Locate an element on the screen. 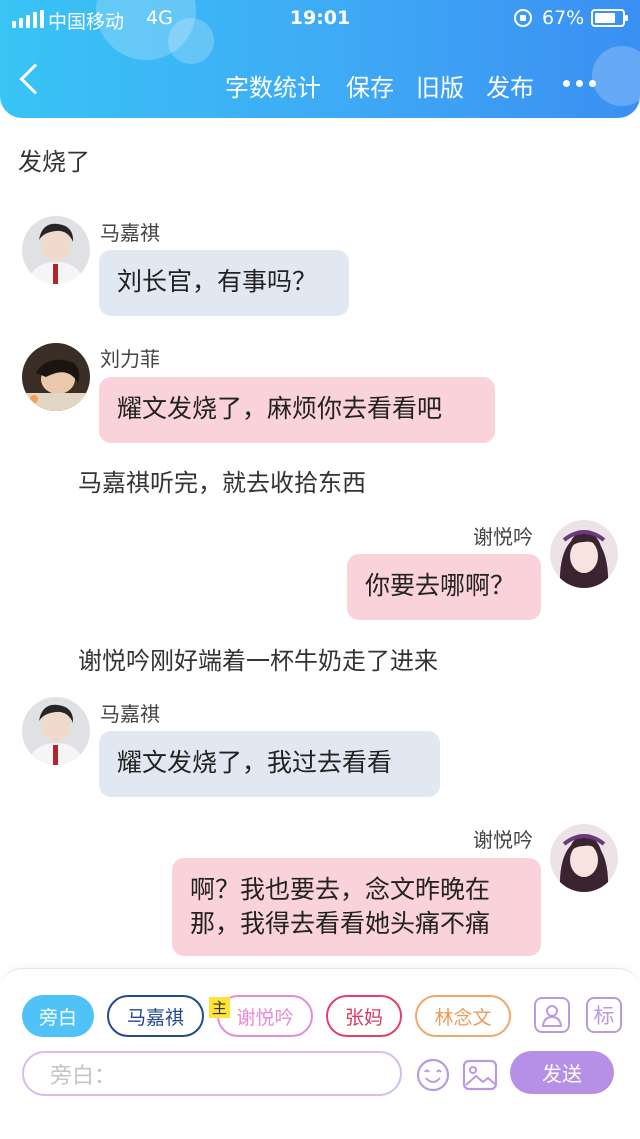 This screenshot has height=1139, width=640. avatar-liulifei is located at coordinates (56, 377).